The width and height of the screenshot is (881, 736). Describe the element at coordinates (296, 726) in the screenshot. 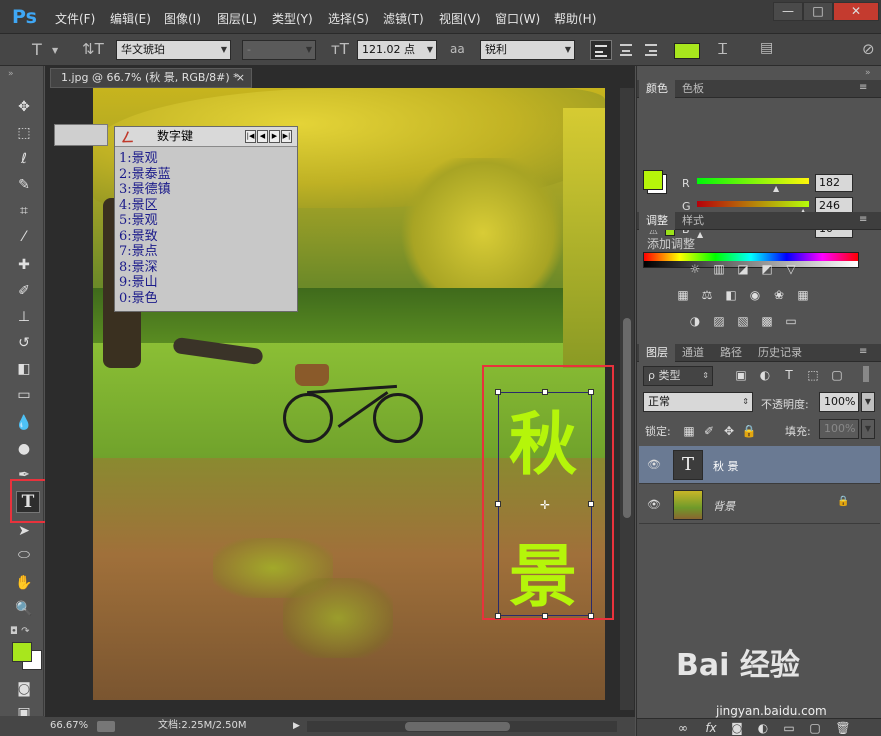

I see `status-menu-arrow-icon: ▶` at that location.